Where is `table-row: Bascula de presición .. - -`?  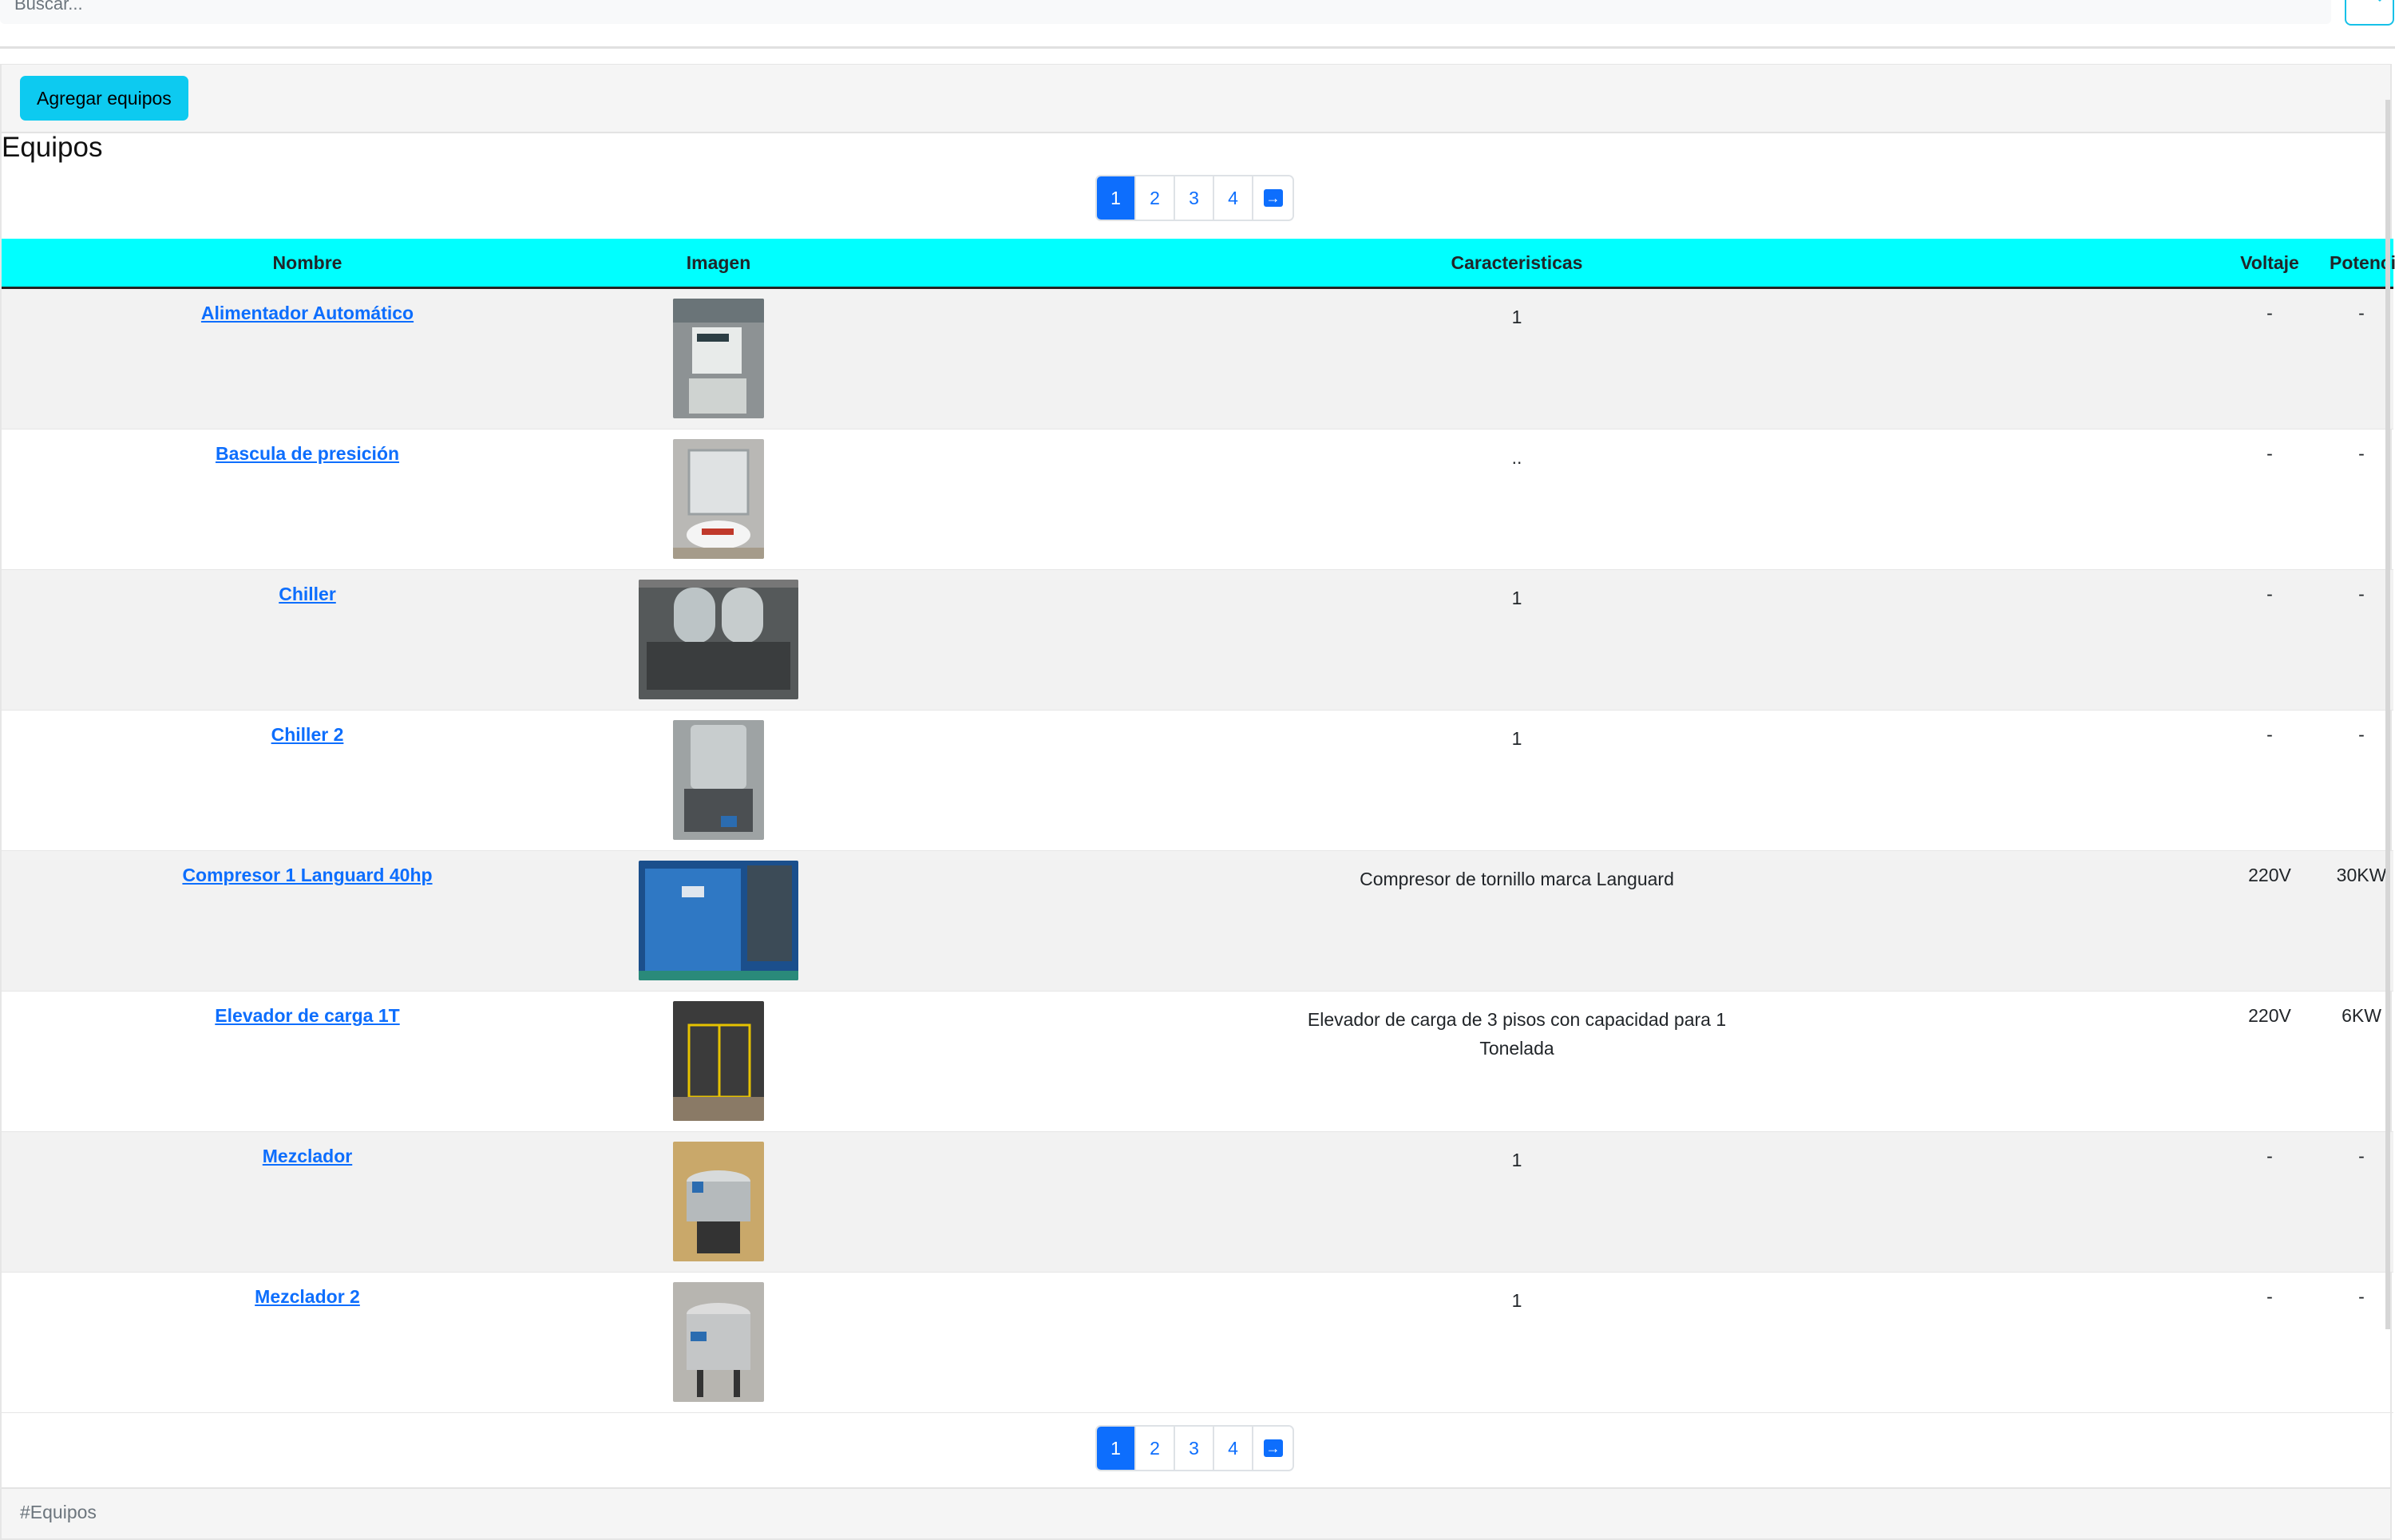
table-row: Bascula de presición .. - - is located at coordinates (1197, 500).